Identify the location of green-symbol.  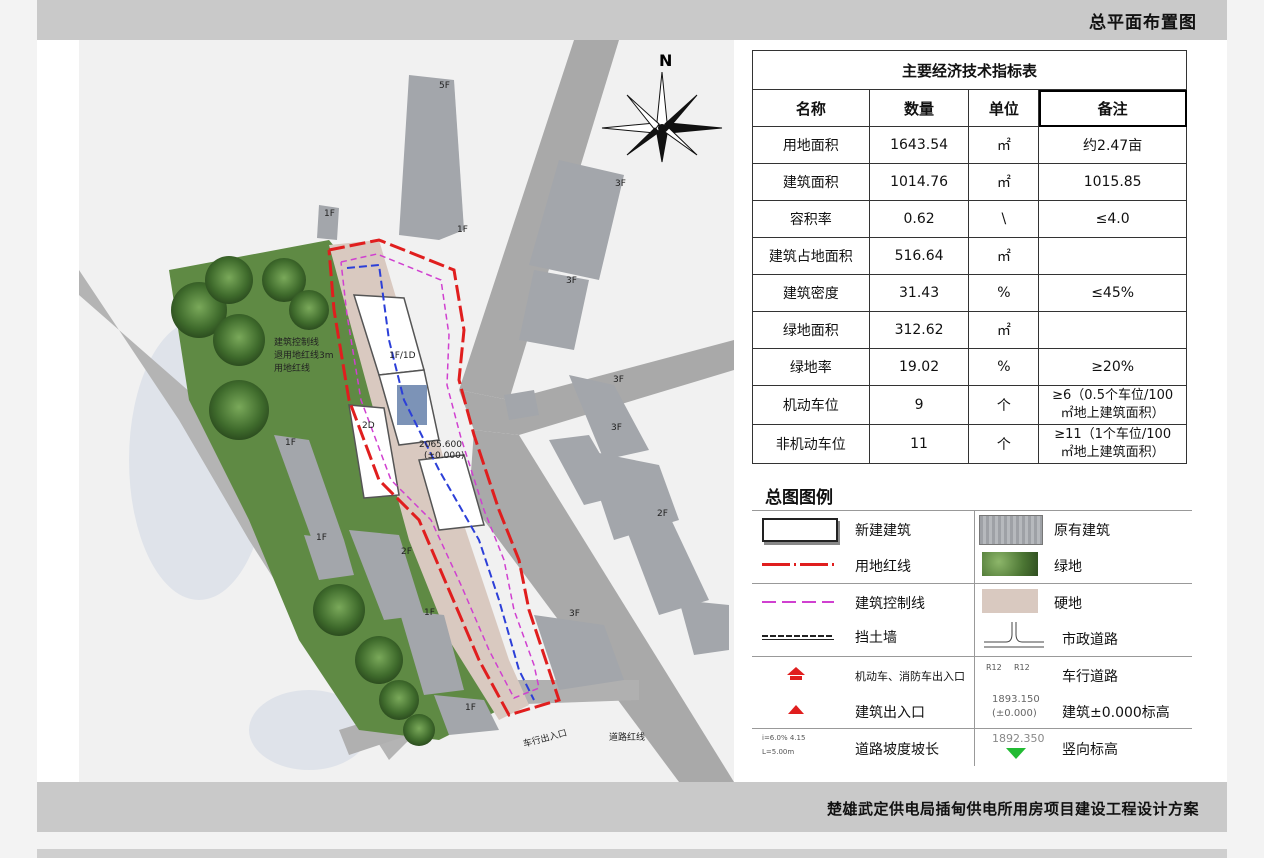
(1010, 564).